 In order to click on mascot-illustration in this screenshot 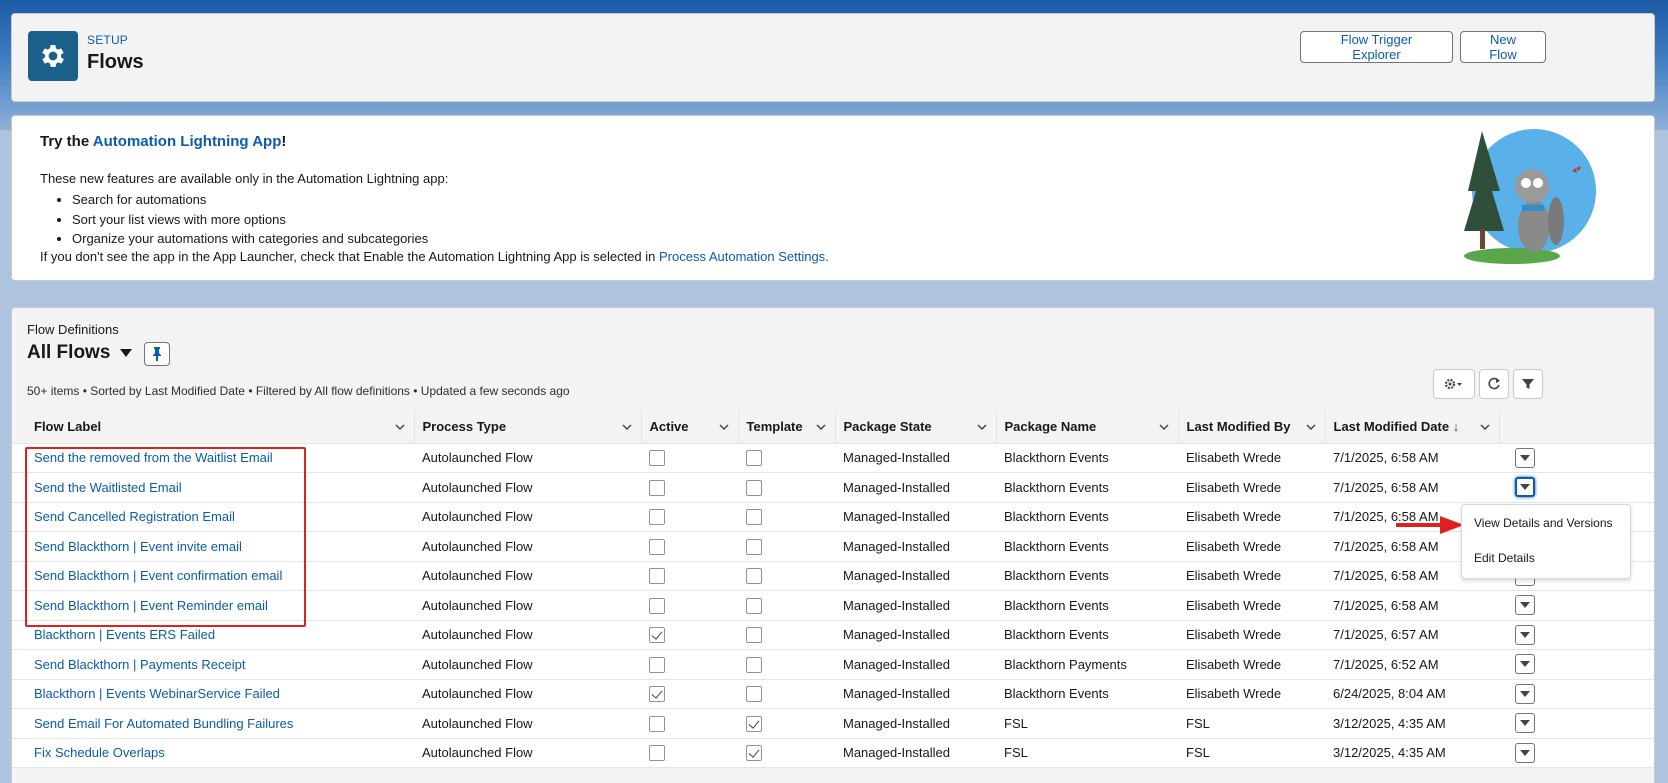, I will do `click(1530, 196)`.